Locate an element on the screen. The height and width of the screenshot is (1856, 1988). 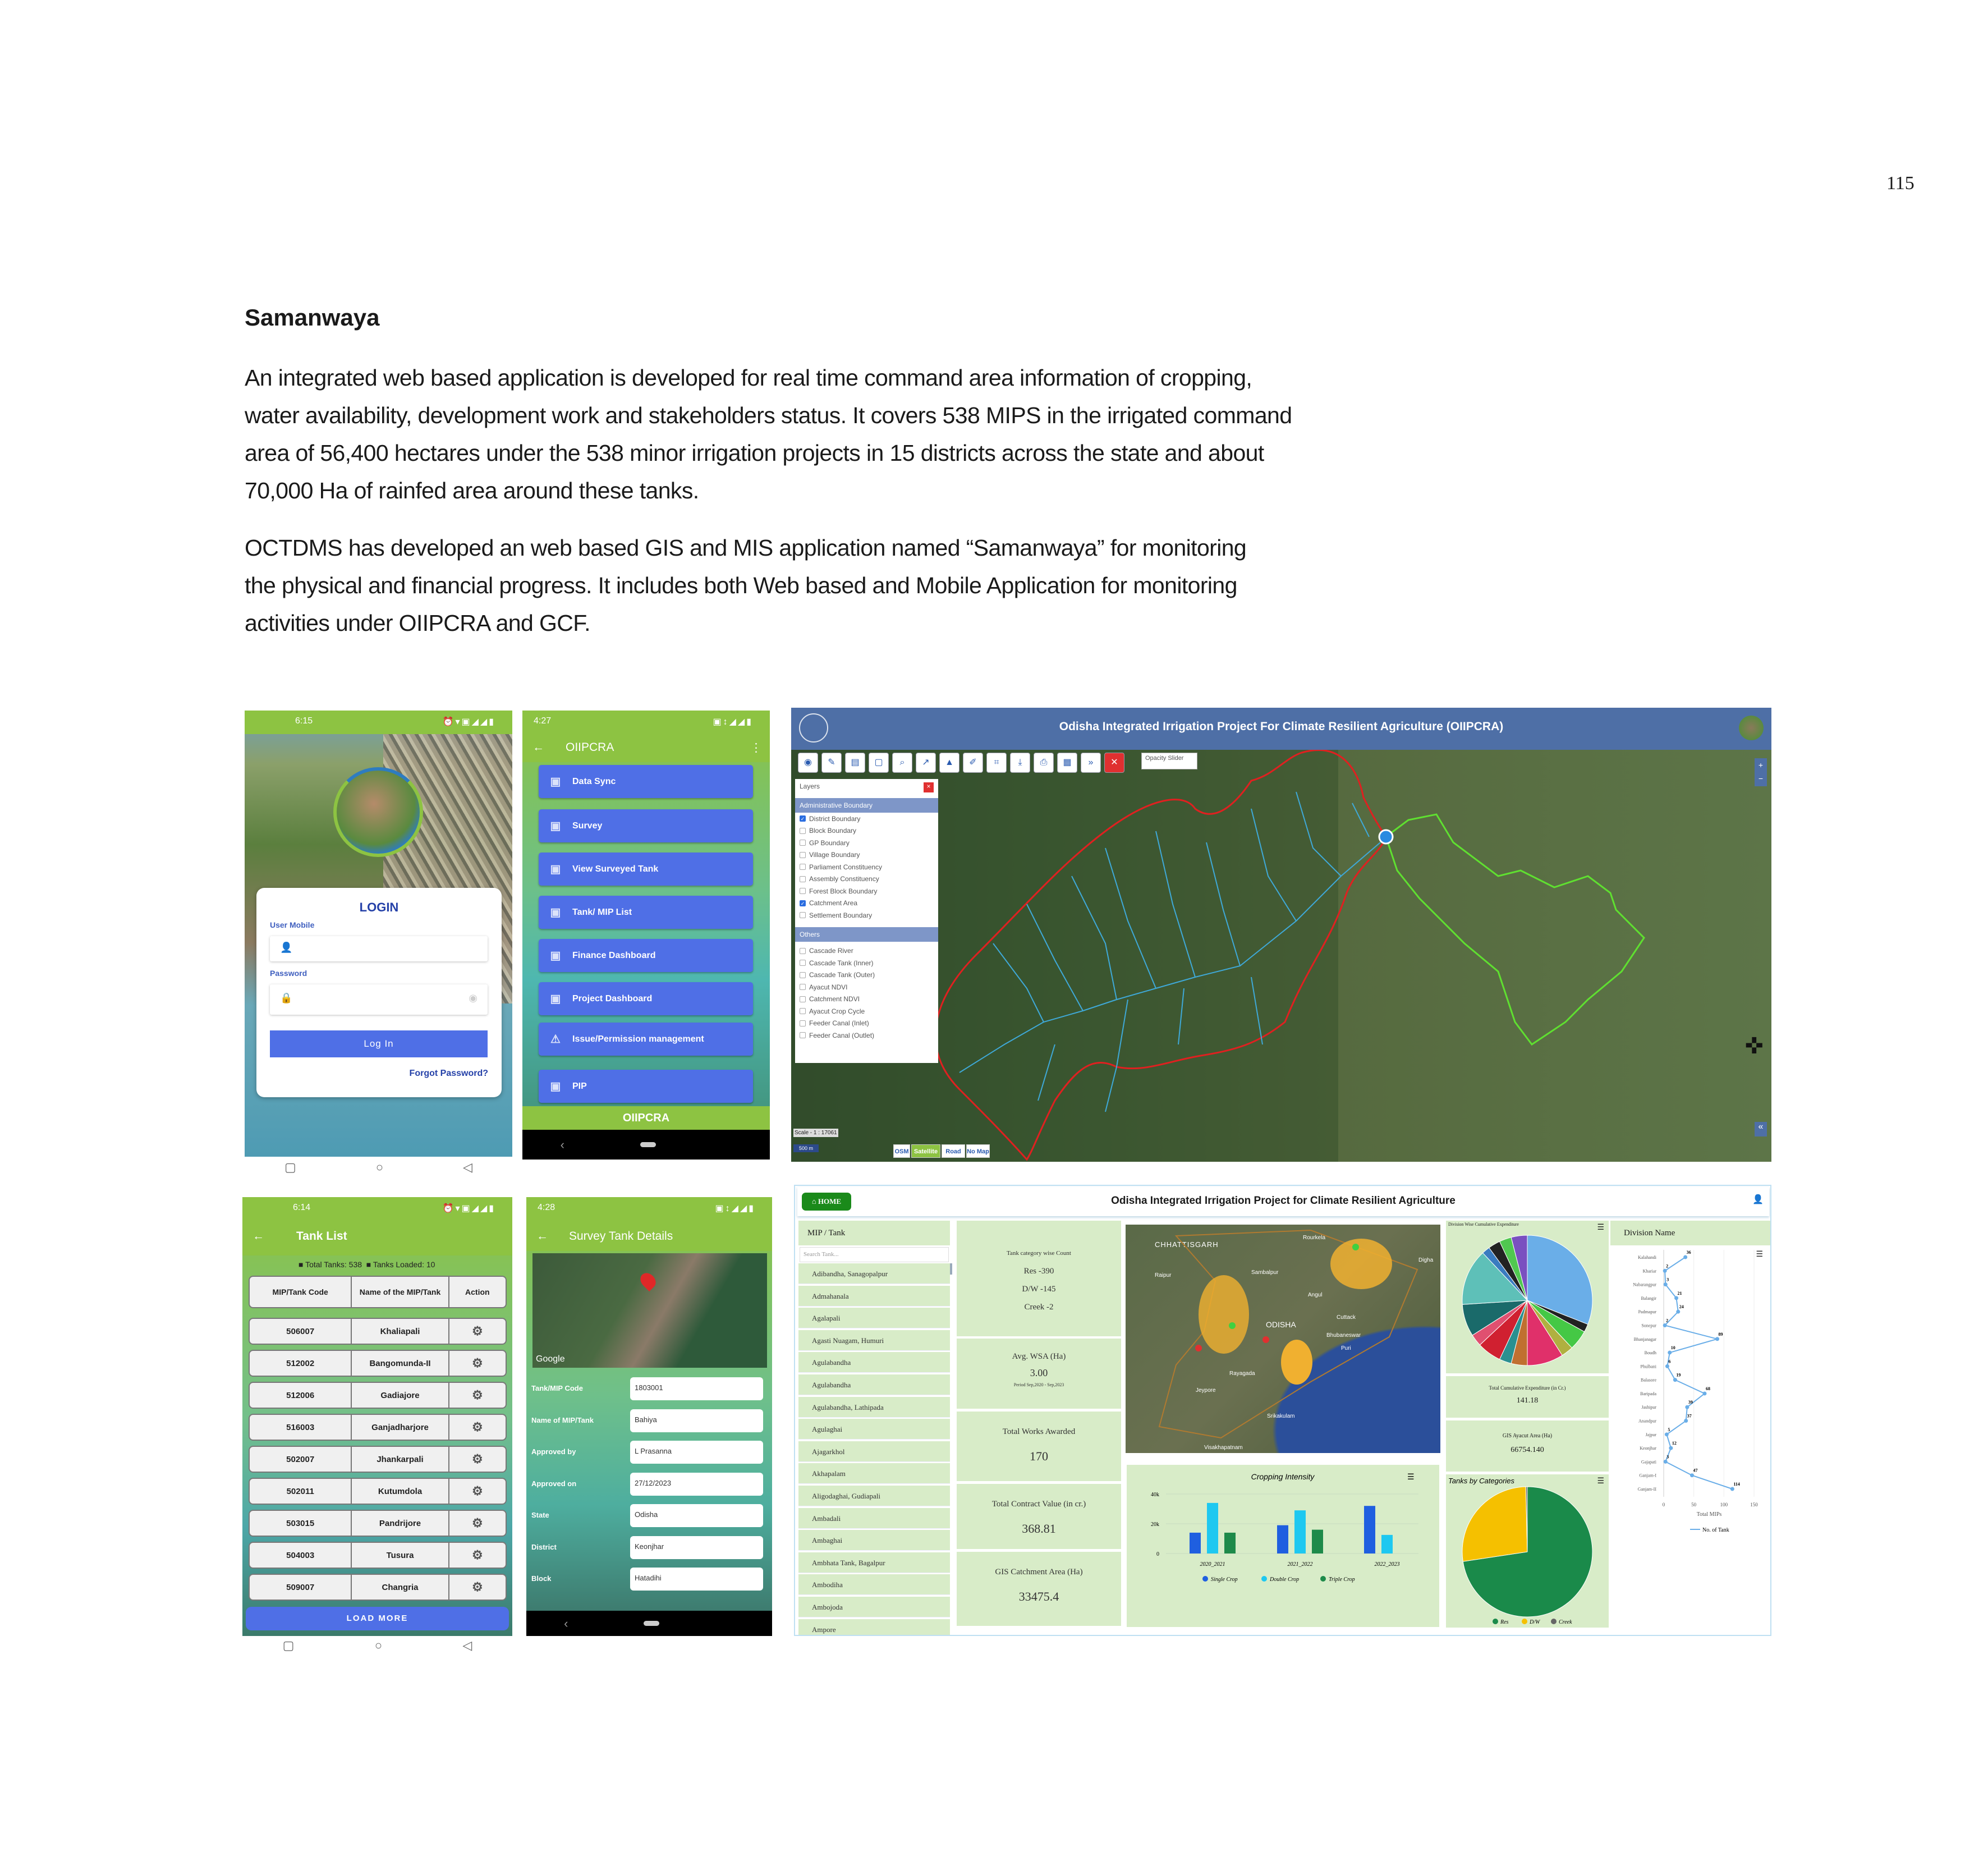
field-input: Bahiya is located at coordinates (696, 1420).